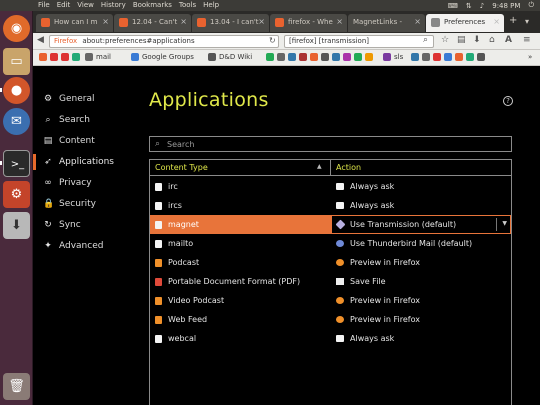  Describe the element at coordinates (174, 243) in the screenshot. I see `content-type-cell: mailto` at that location.